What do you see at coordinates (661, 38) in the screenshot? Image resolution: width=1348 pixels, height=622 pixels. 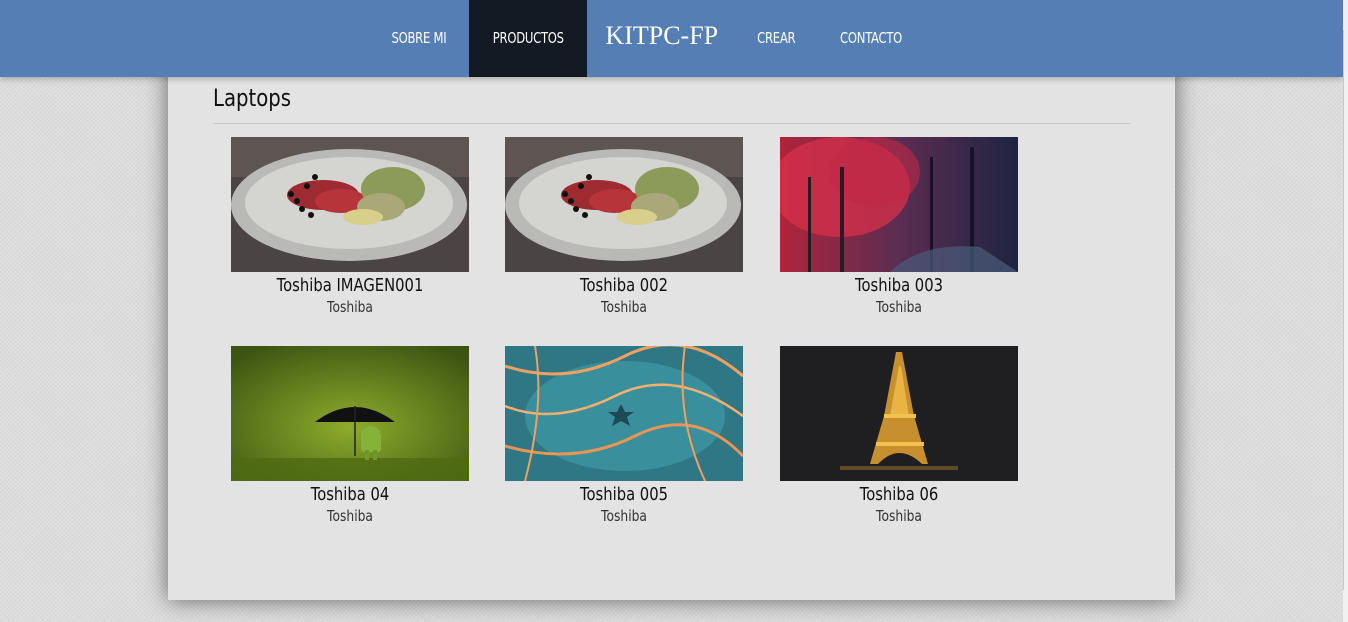 I see `site-brand: KITPC-FP` at bounding box center [661, 38].